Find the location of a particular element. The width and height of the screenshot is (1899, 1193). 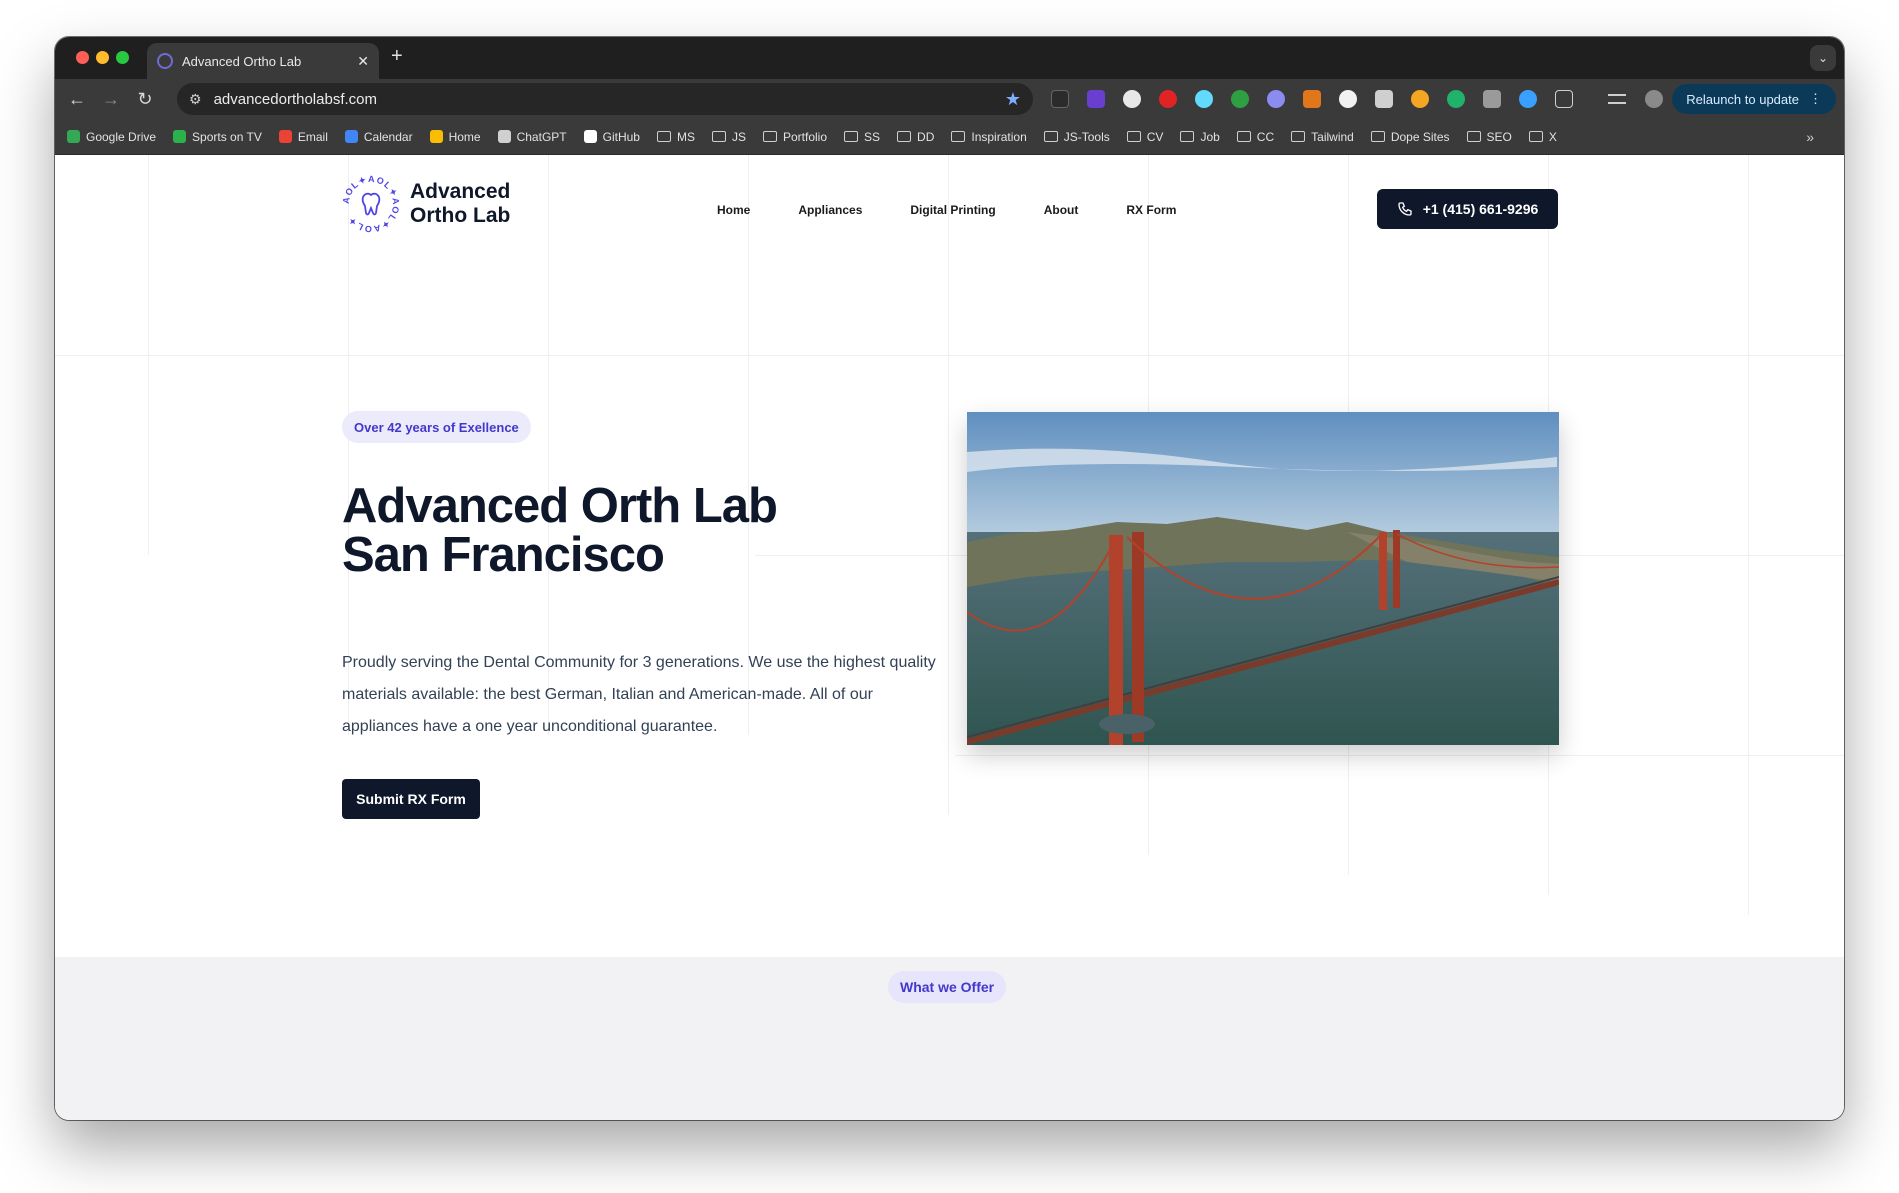

nav-digital-printing: Digital Printing is located at coordinates (952, 210).